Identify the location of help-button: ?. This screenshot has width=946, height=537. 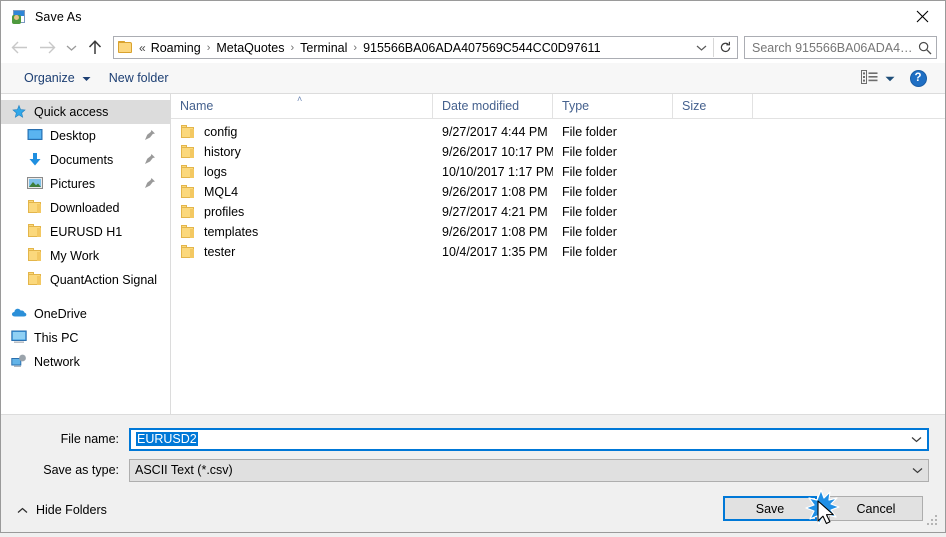
(918, 78).